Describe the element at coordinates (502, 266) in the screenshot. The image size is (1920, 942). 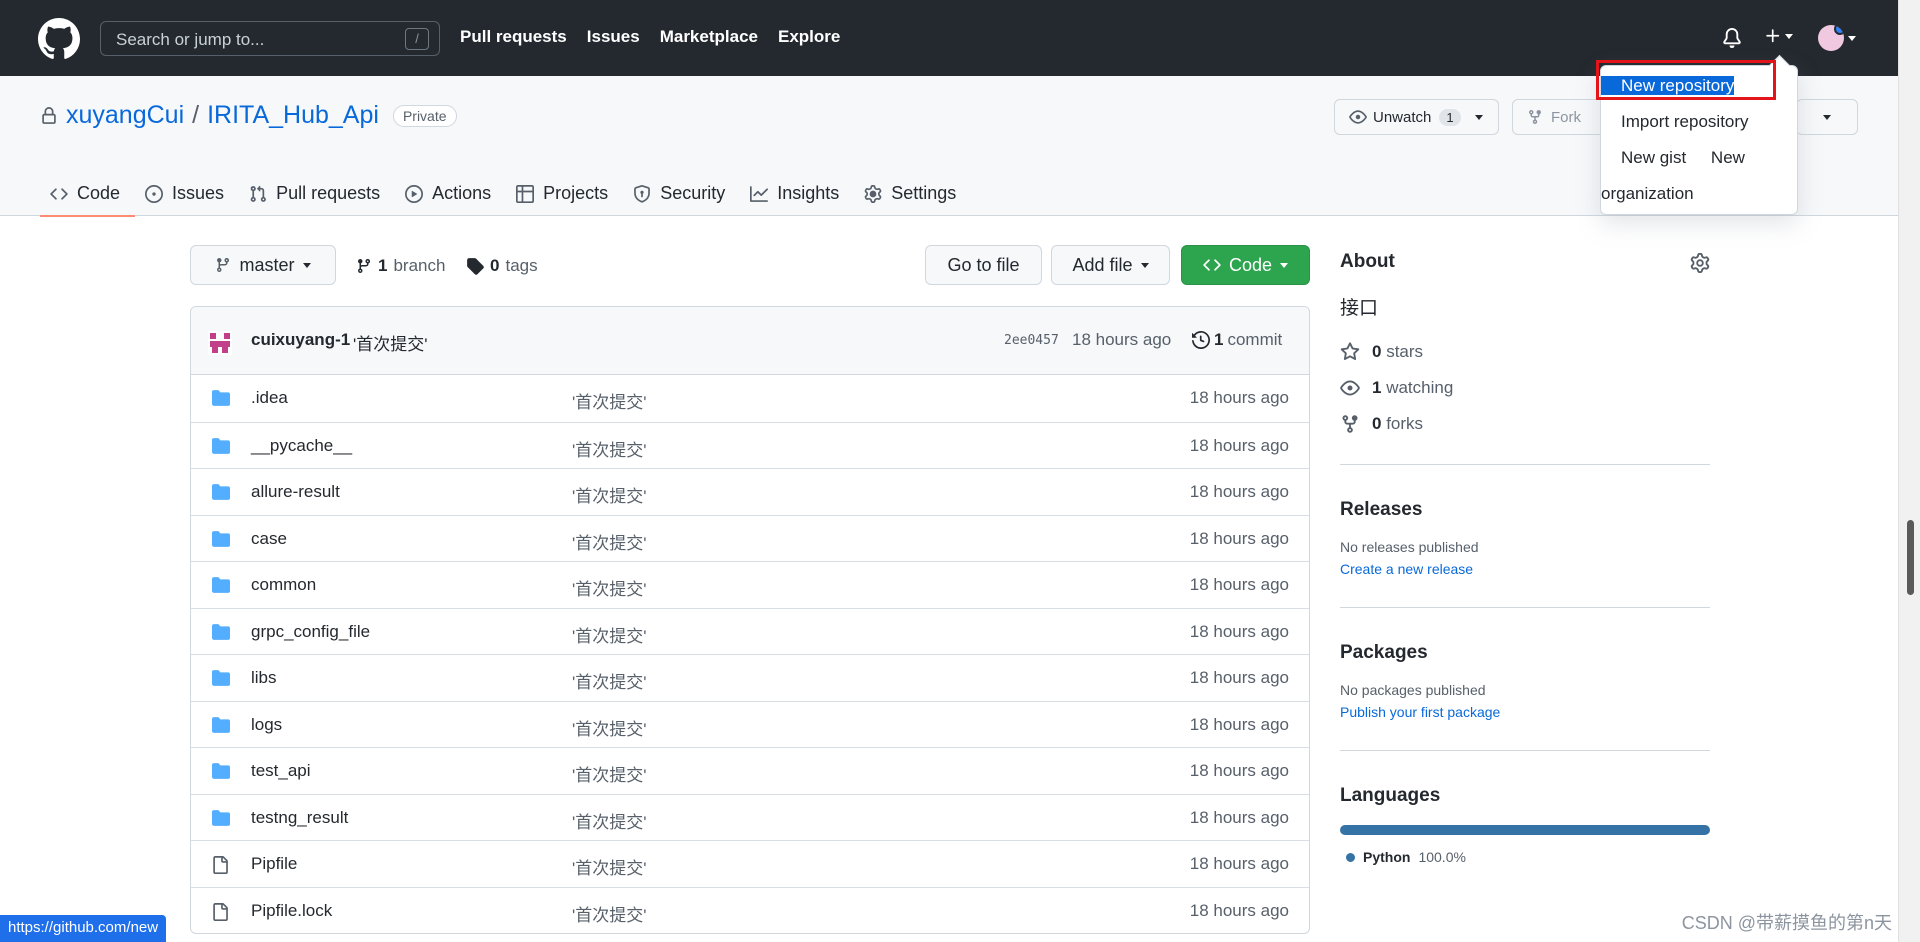
I see `tags-link: 0 tags` at that location.